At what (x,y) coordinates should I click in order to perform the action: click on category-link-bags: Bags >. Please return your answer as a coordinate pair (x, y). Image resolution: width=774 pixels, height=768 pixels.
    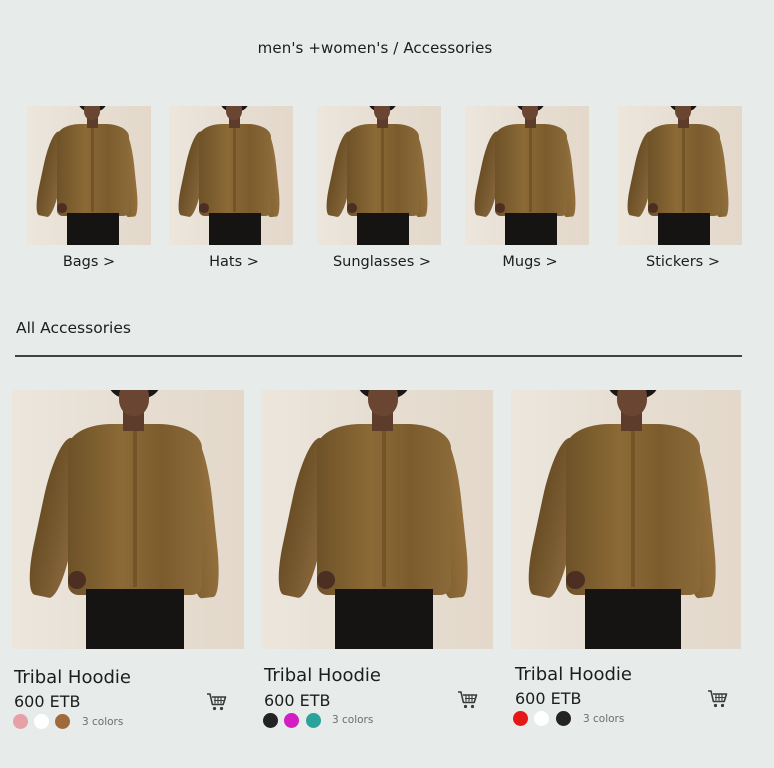
    Looking at the image, I should click on (89, 262).